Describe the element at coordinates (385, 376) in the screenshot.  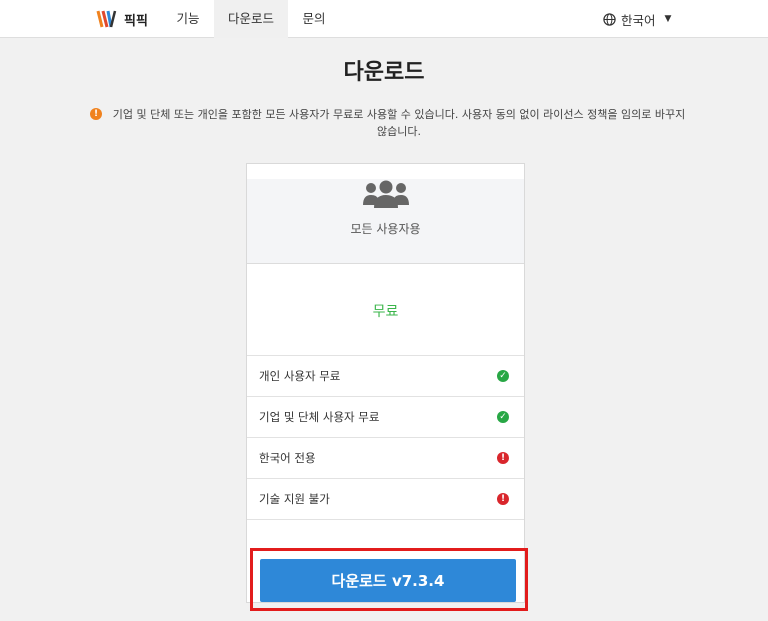
I see `feature-row: 개인 사용자 무료 ✓` at that location.